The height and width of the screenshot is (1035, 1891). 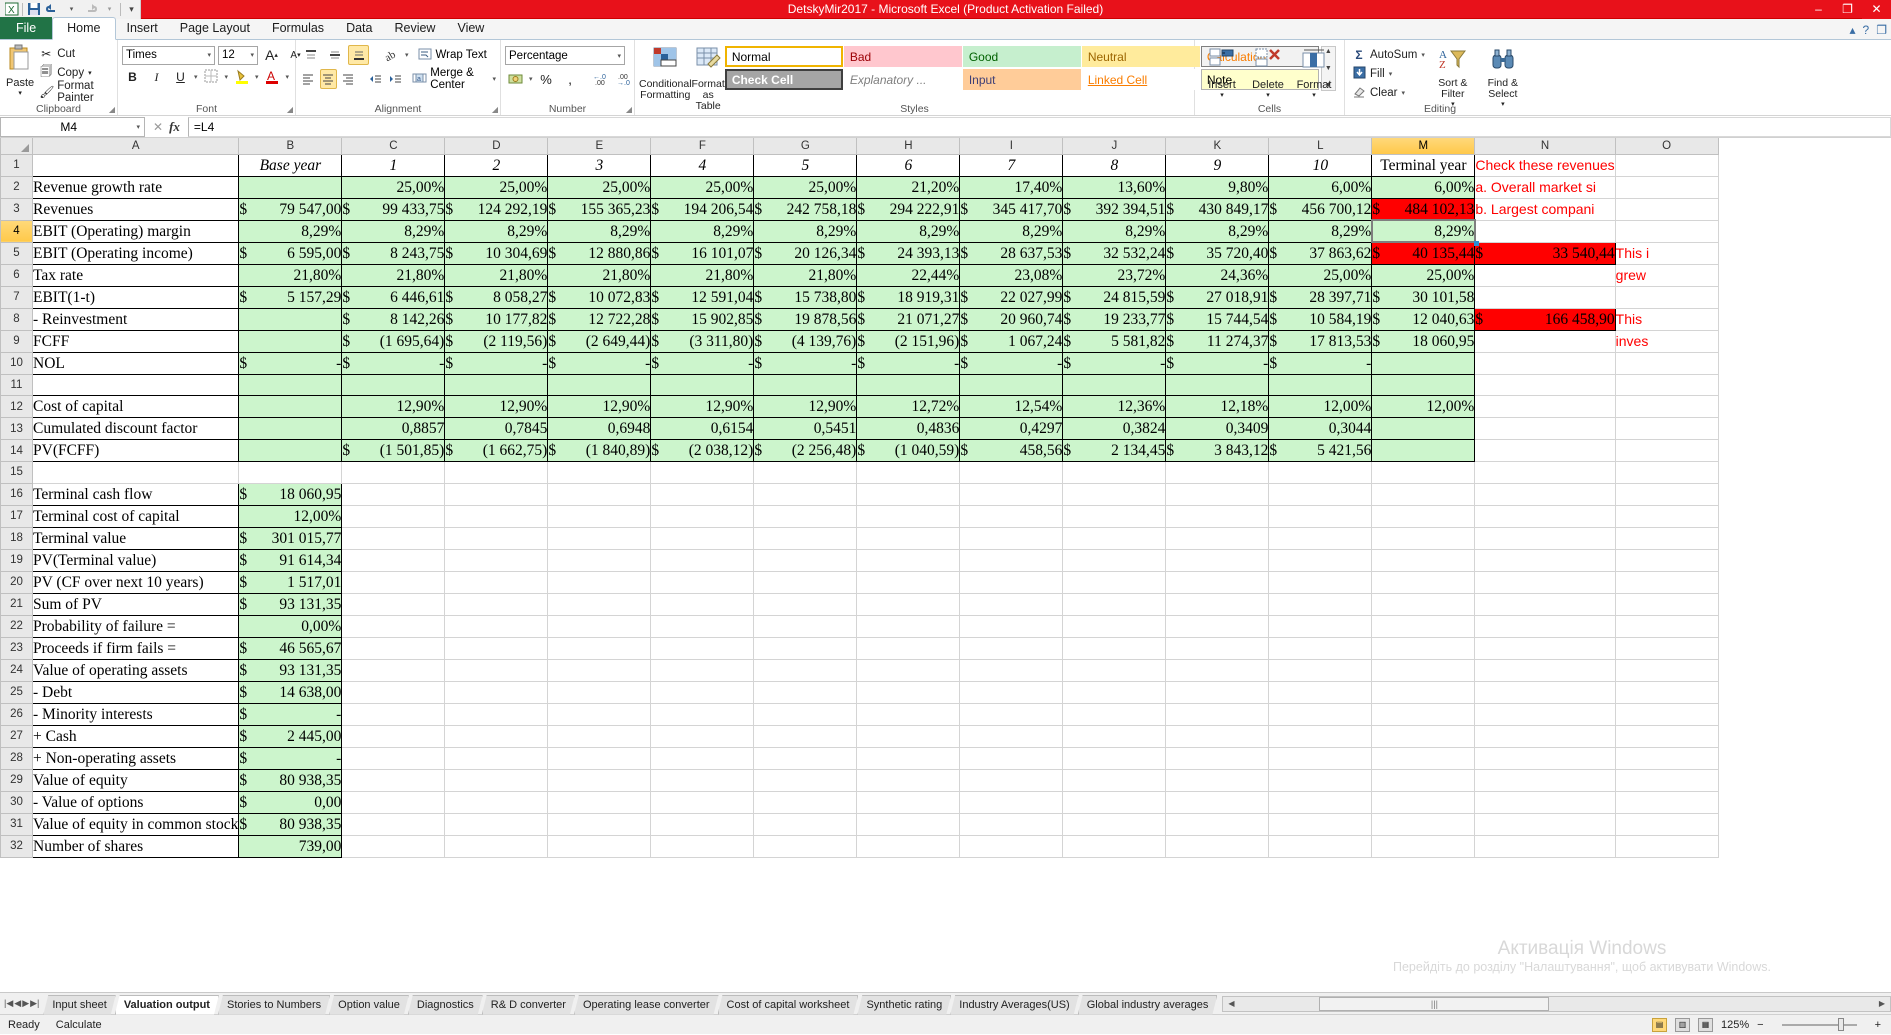 I want to click on cell-m9: $18 060,95, so click(x=1423, y=341).